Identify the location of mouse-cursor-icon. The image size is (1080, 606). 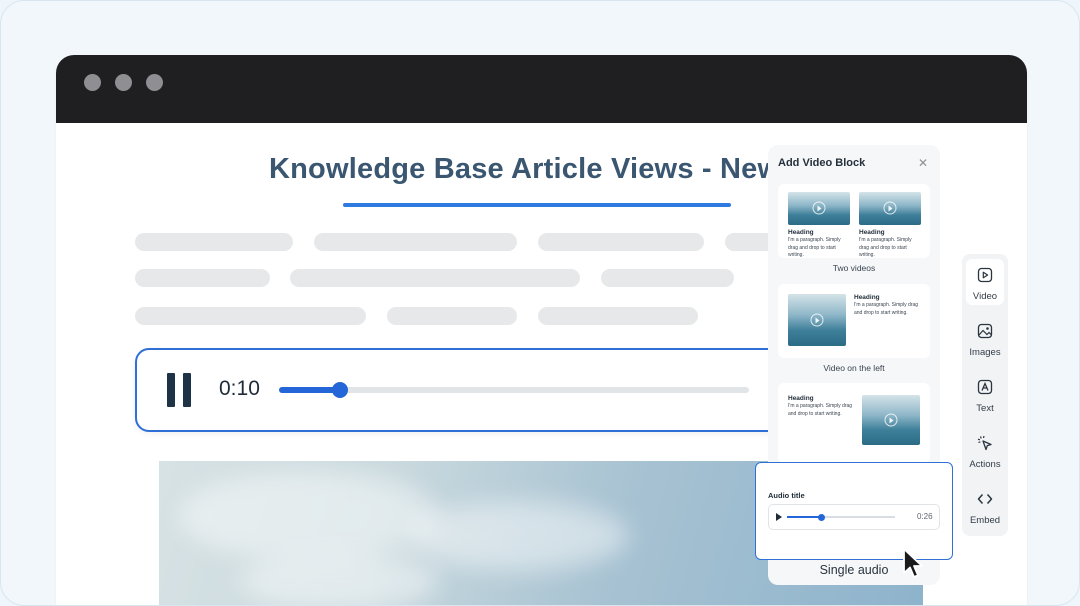
(913, 563).